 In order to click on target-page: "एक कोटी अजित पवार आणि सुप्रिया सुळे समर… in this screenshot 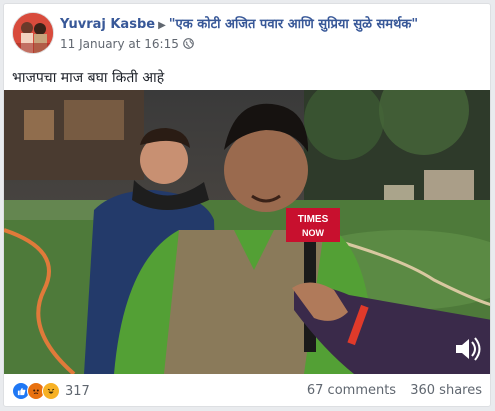, I will do `click(293, 24)`.